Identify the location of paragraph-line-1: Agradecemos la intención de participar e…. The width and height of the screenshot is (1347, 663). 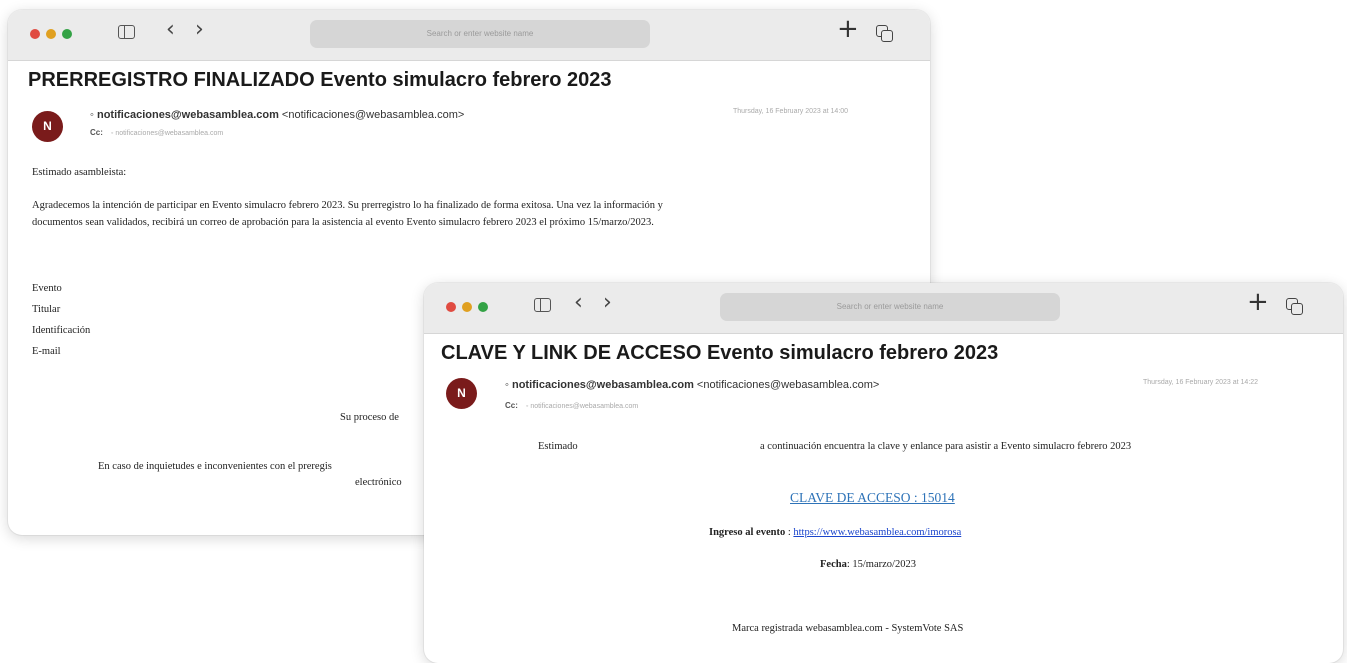
(347, 205).